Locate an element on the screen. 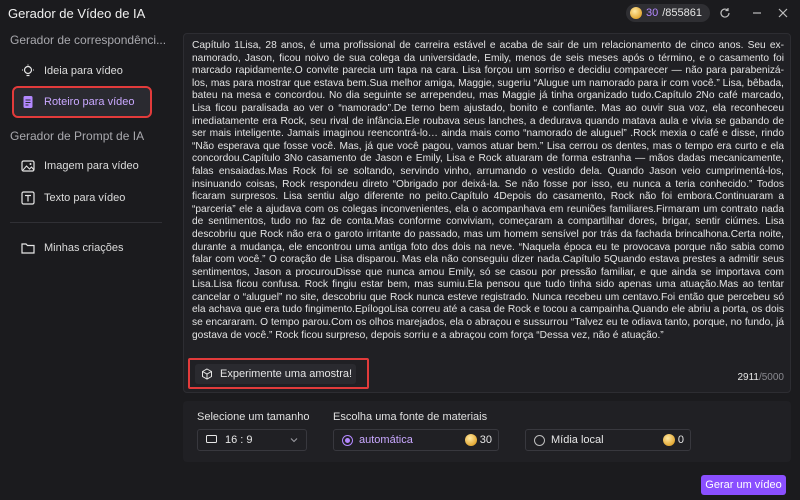 This screenshot has height=500, width=800. sidebar-item-idea-to-video: Ideia para vídeo is located at coordinates (82, 71).